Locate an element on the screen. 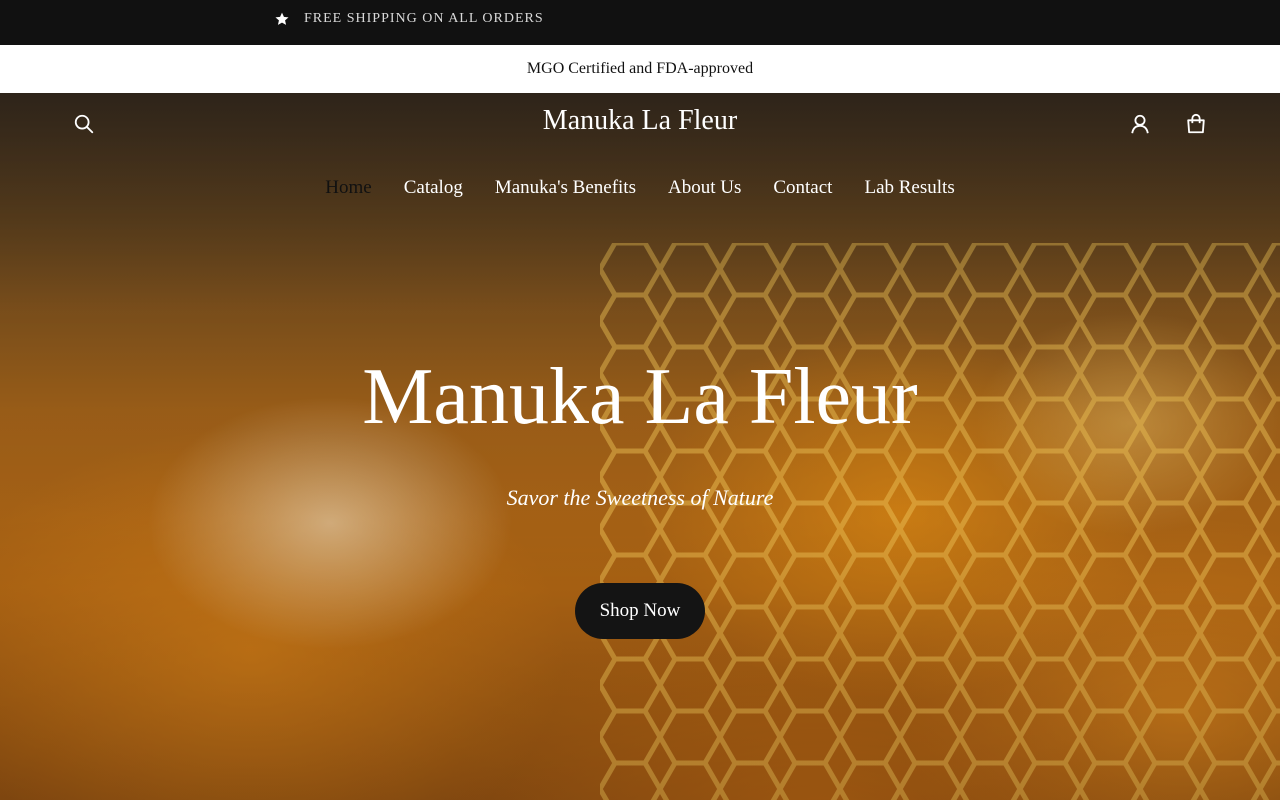 This screenshot has height=800, width=1280. hero-title: Manuka La Fleur is located at coordinates (640, 397).